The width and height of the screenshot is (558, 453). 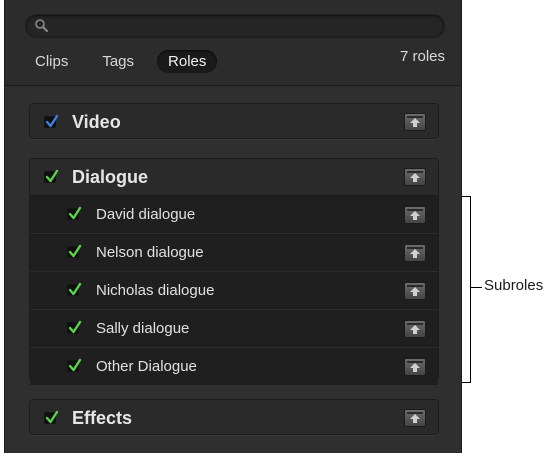 I want to click on subroles-bracket-tick, so click(x=476, y=287).